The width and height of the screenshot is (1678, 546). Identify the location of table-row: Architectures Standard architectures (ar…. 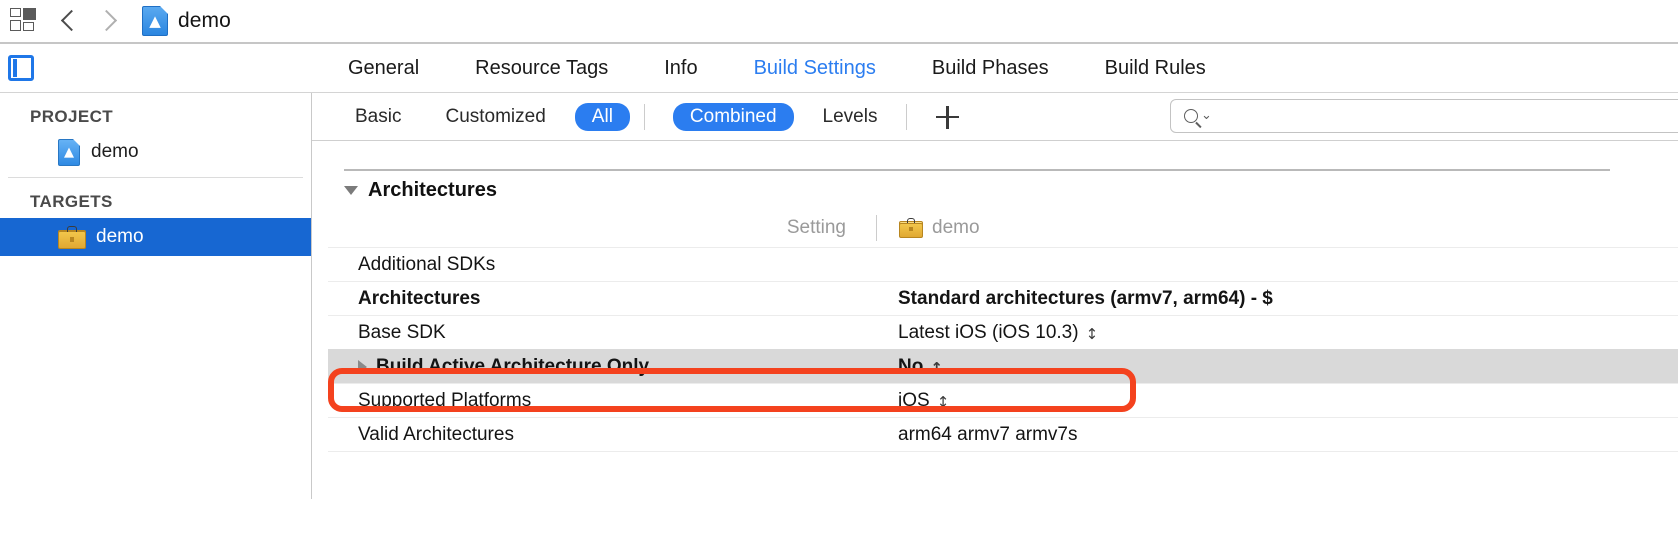
(1003, 298).